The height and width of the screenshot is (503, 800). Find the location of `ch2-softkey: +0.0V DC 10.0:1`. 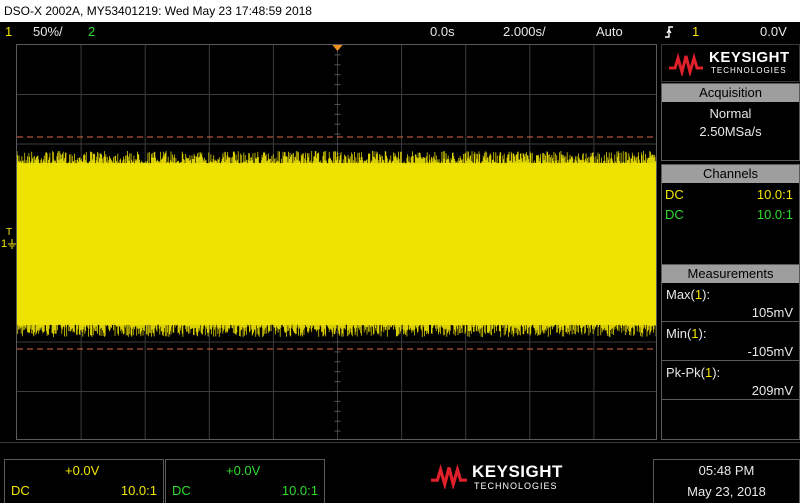

ch2-softkey: +0.0V DC 10.0:1 is located at coordinates (245, 481).